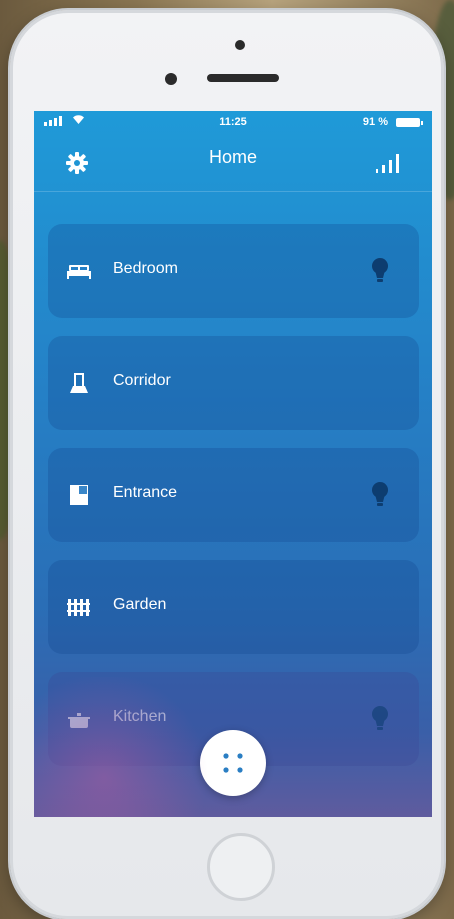 The height and width of the screenshot is (919, 454). What do you see at coordinates (79, 495) in the screenshot?
I see `door-icon` at bounding box center [79, 495].